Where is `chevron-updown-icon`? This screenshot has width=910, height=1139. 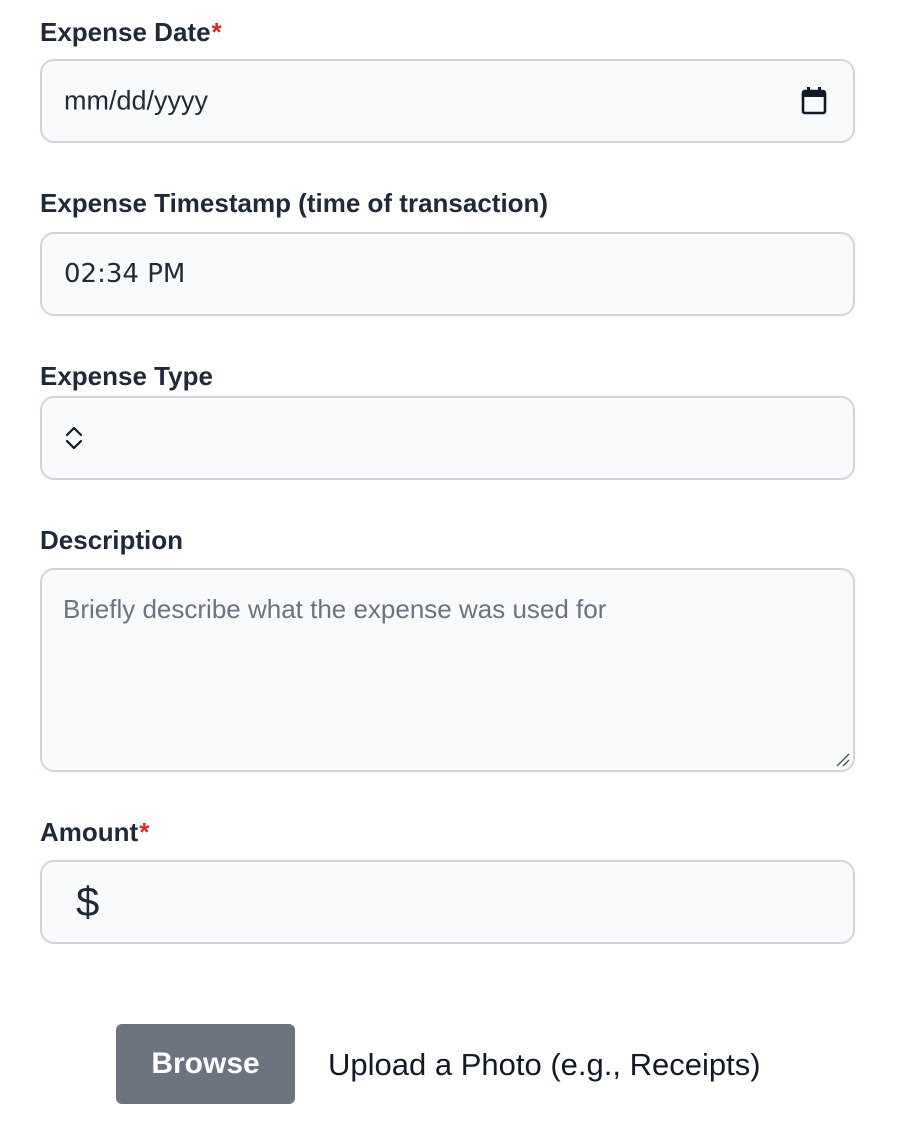 chevron-updown-icon is located at coordinates (74, 438).